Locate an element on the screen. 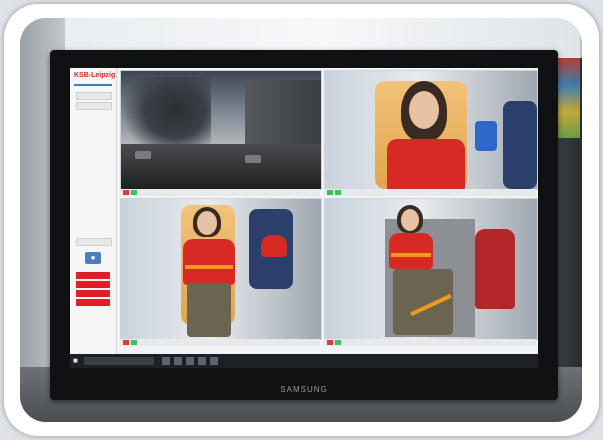  medic is located at coordinates (520, 145).